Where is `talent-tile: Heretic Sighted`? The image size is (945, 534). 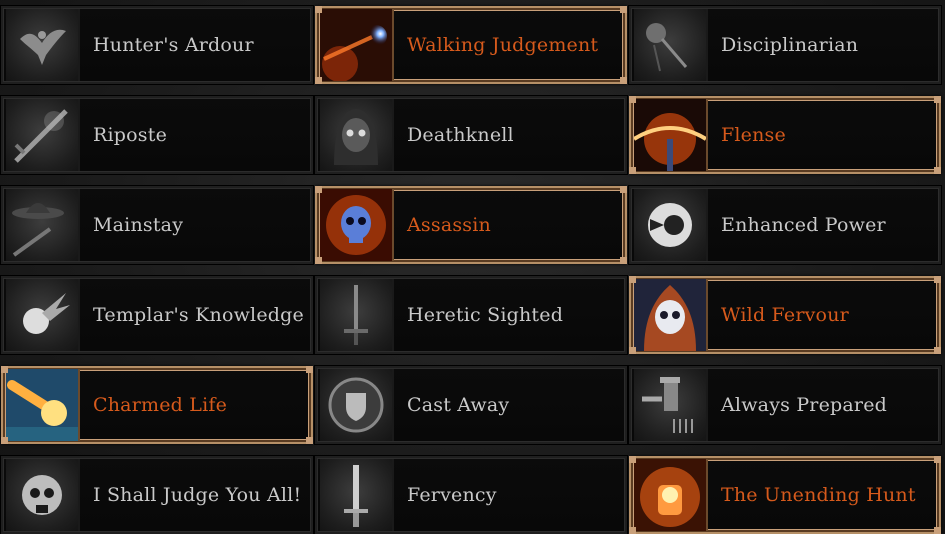 talent-tile: Heretic Sighted is located at coordinates (471, 315).